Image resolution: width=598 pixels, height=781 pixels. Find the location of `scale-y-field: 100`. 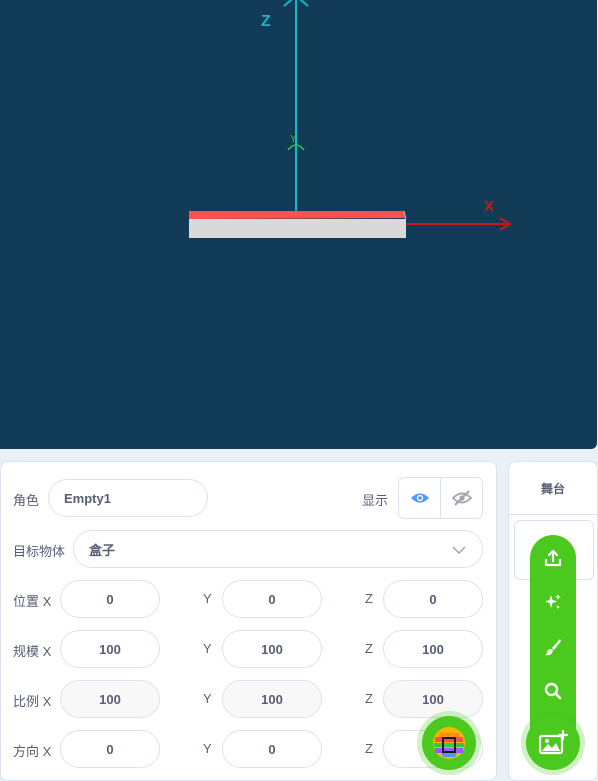

scale-y-field: 100 is located at coordinates (272, 649).